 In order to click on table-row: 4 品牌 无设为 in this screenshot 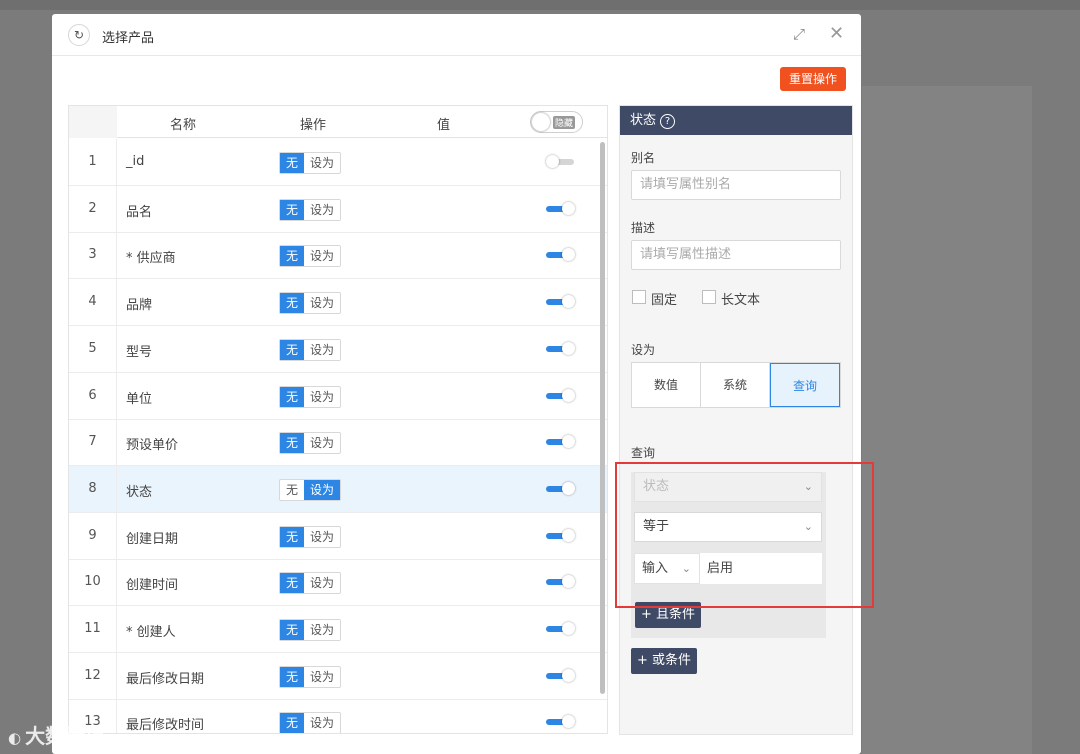, I will do `click(338, 303)`.